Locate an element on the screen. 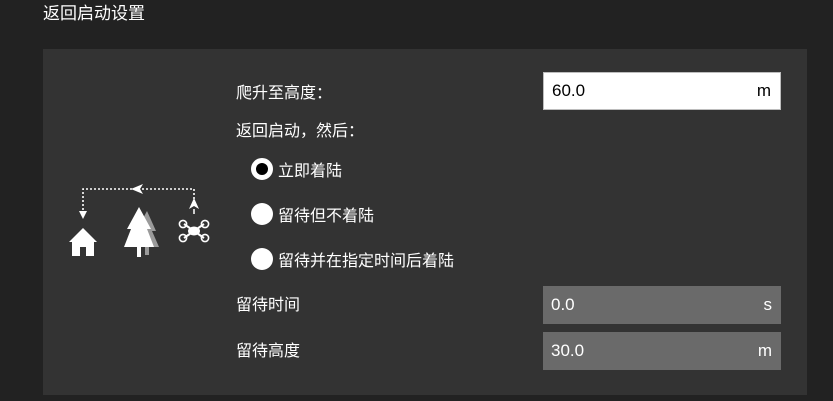  radio-loiter-no-land: 留待但不着陆 is located at coordinates (312, 214).